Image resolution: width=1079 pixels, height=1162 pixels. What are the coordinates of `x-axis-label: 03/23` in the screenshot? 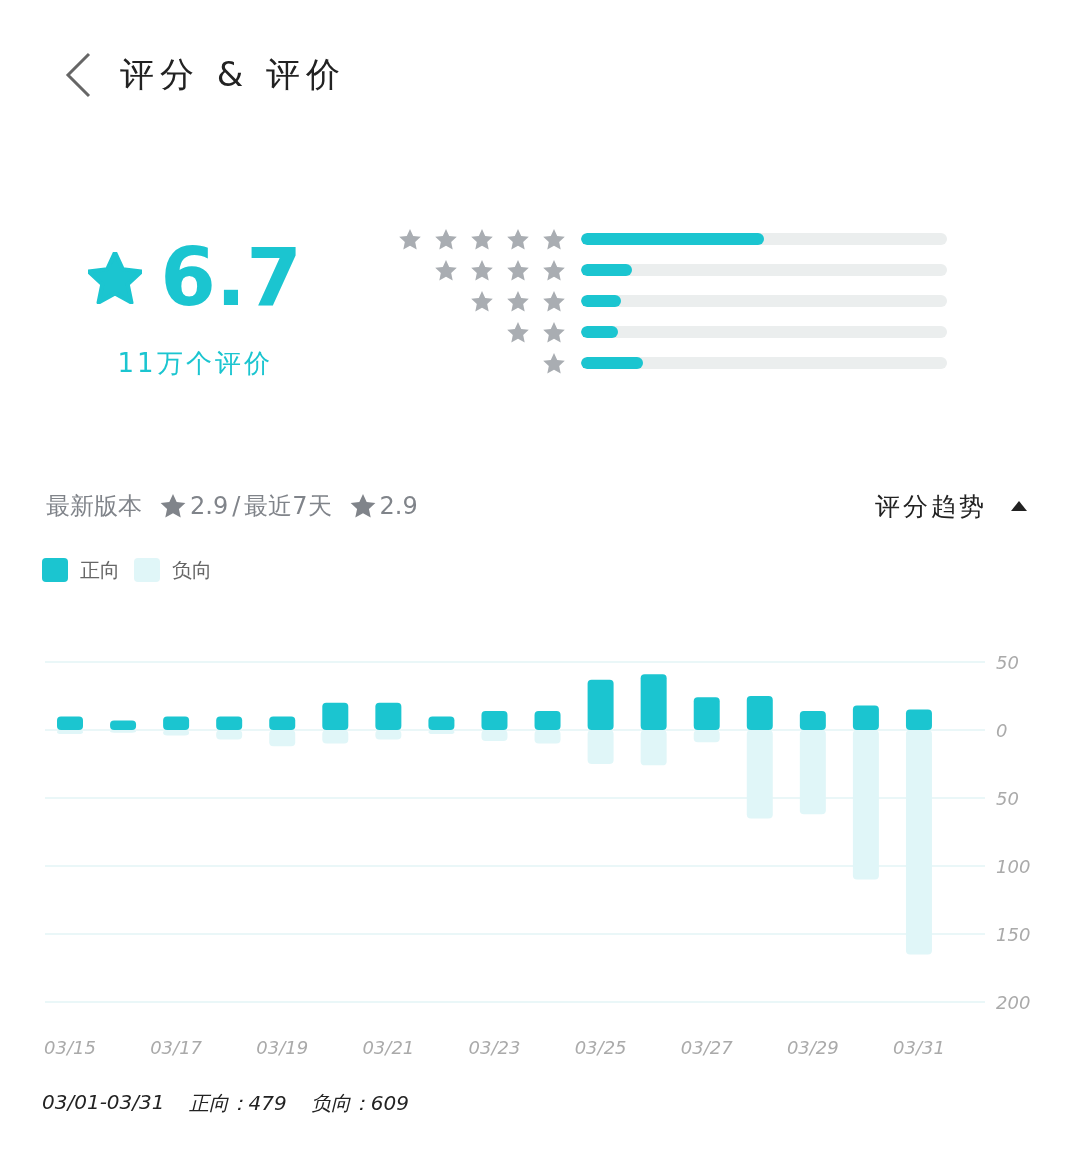 It's located at (494, 1047).